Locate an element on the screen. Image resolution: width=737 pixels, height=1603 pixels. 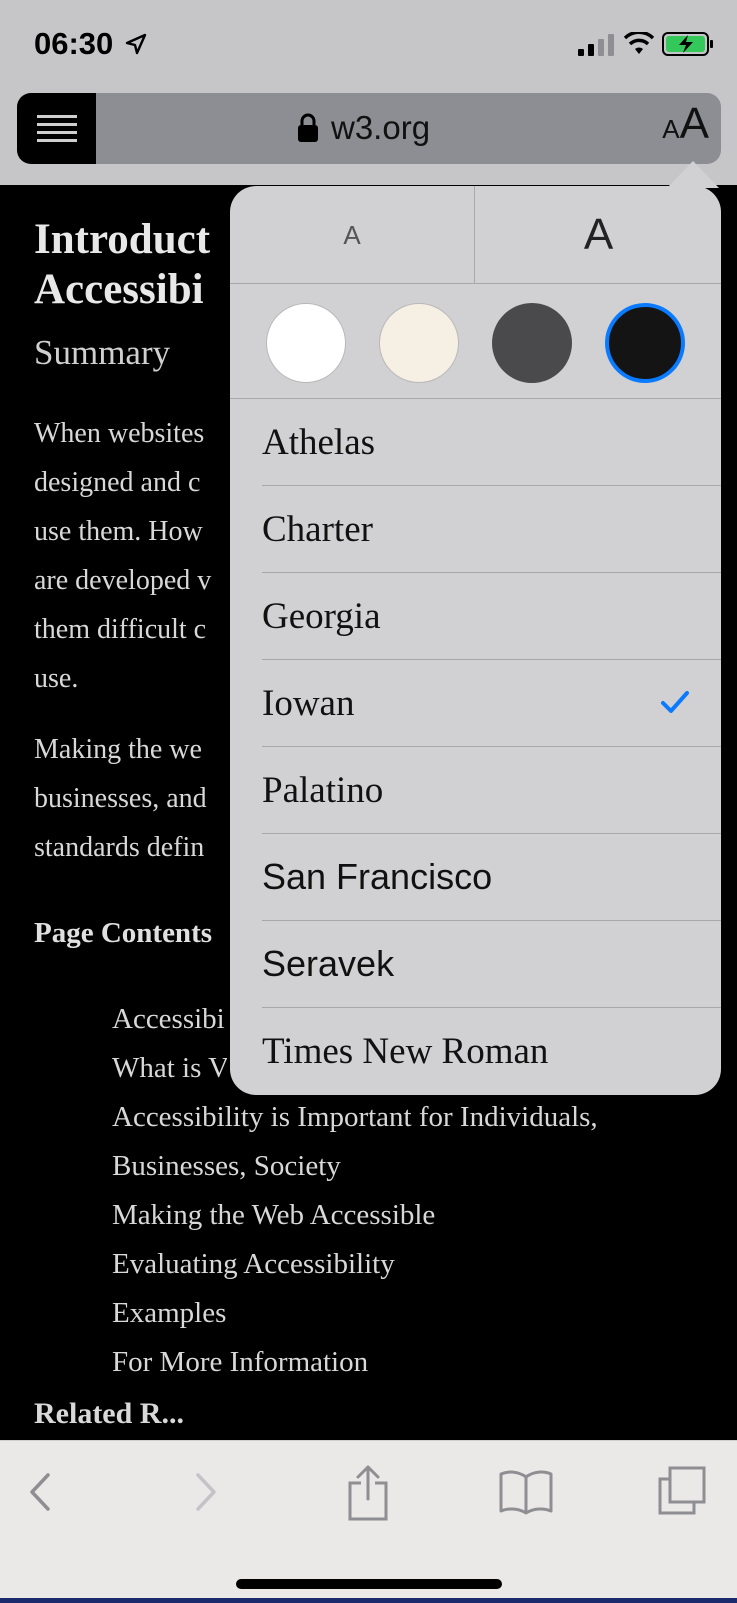
reader-view-button is located at coordinates (56, 128).